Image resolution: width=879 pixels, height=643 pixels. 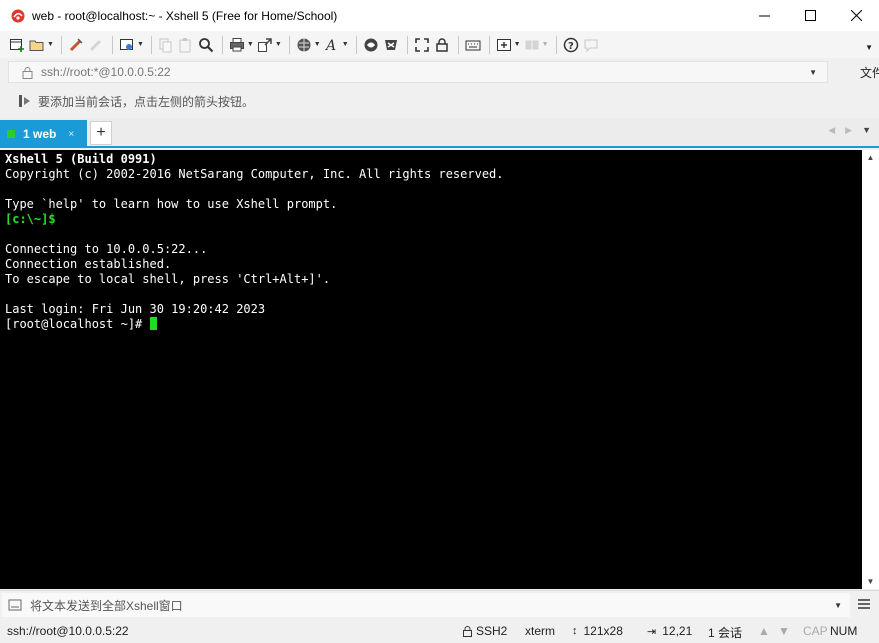 I want to click on add-pane-icon, so click(x=504, y=45).